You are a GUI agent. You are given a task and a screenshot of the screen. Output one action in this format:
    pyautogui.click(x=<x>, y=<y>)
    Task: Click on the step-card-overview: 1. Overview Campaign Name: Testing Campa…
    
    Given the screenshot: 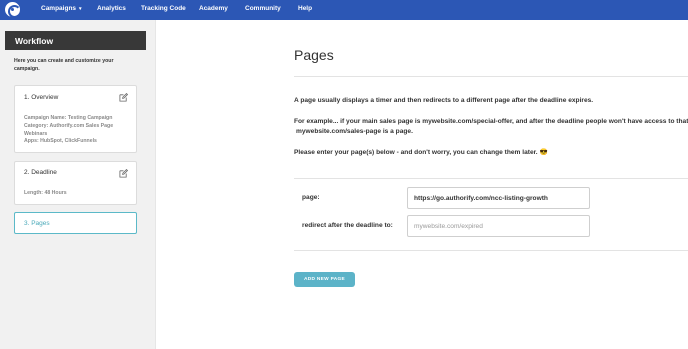 What is the action you would take?
    pyautogui.click(x=75, y=119)
    